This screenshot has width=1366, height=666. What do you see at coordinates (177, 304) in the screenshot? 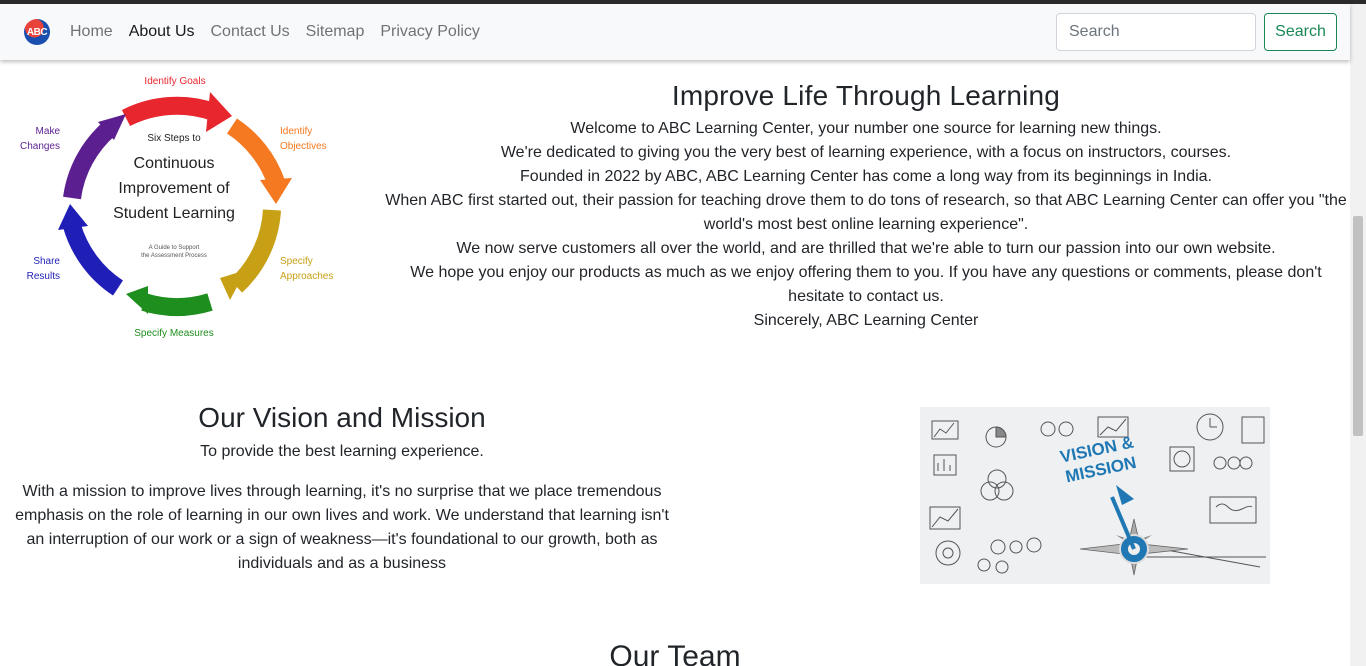
I see `arc-specify-measures` at bounding box center [177, 304].